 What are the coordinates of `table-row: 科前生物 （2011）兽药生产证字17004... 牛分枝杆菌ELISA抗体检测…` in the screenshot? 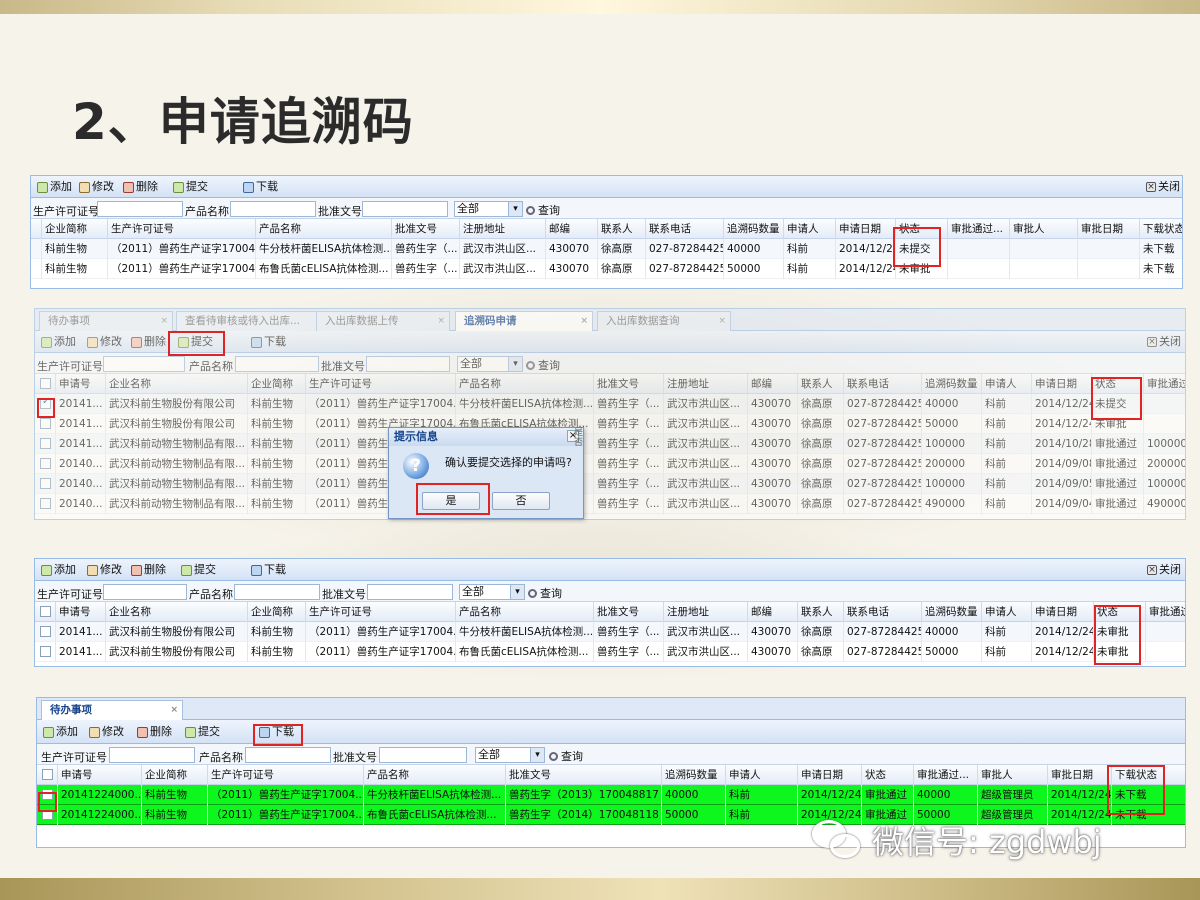 It's located at (606, 249).